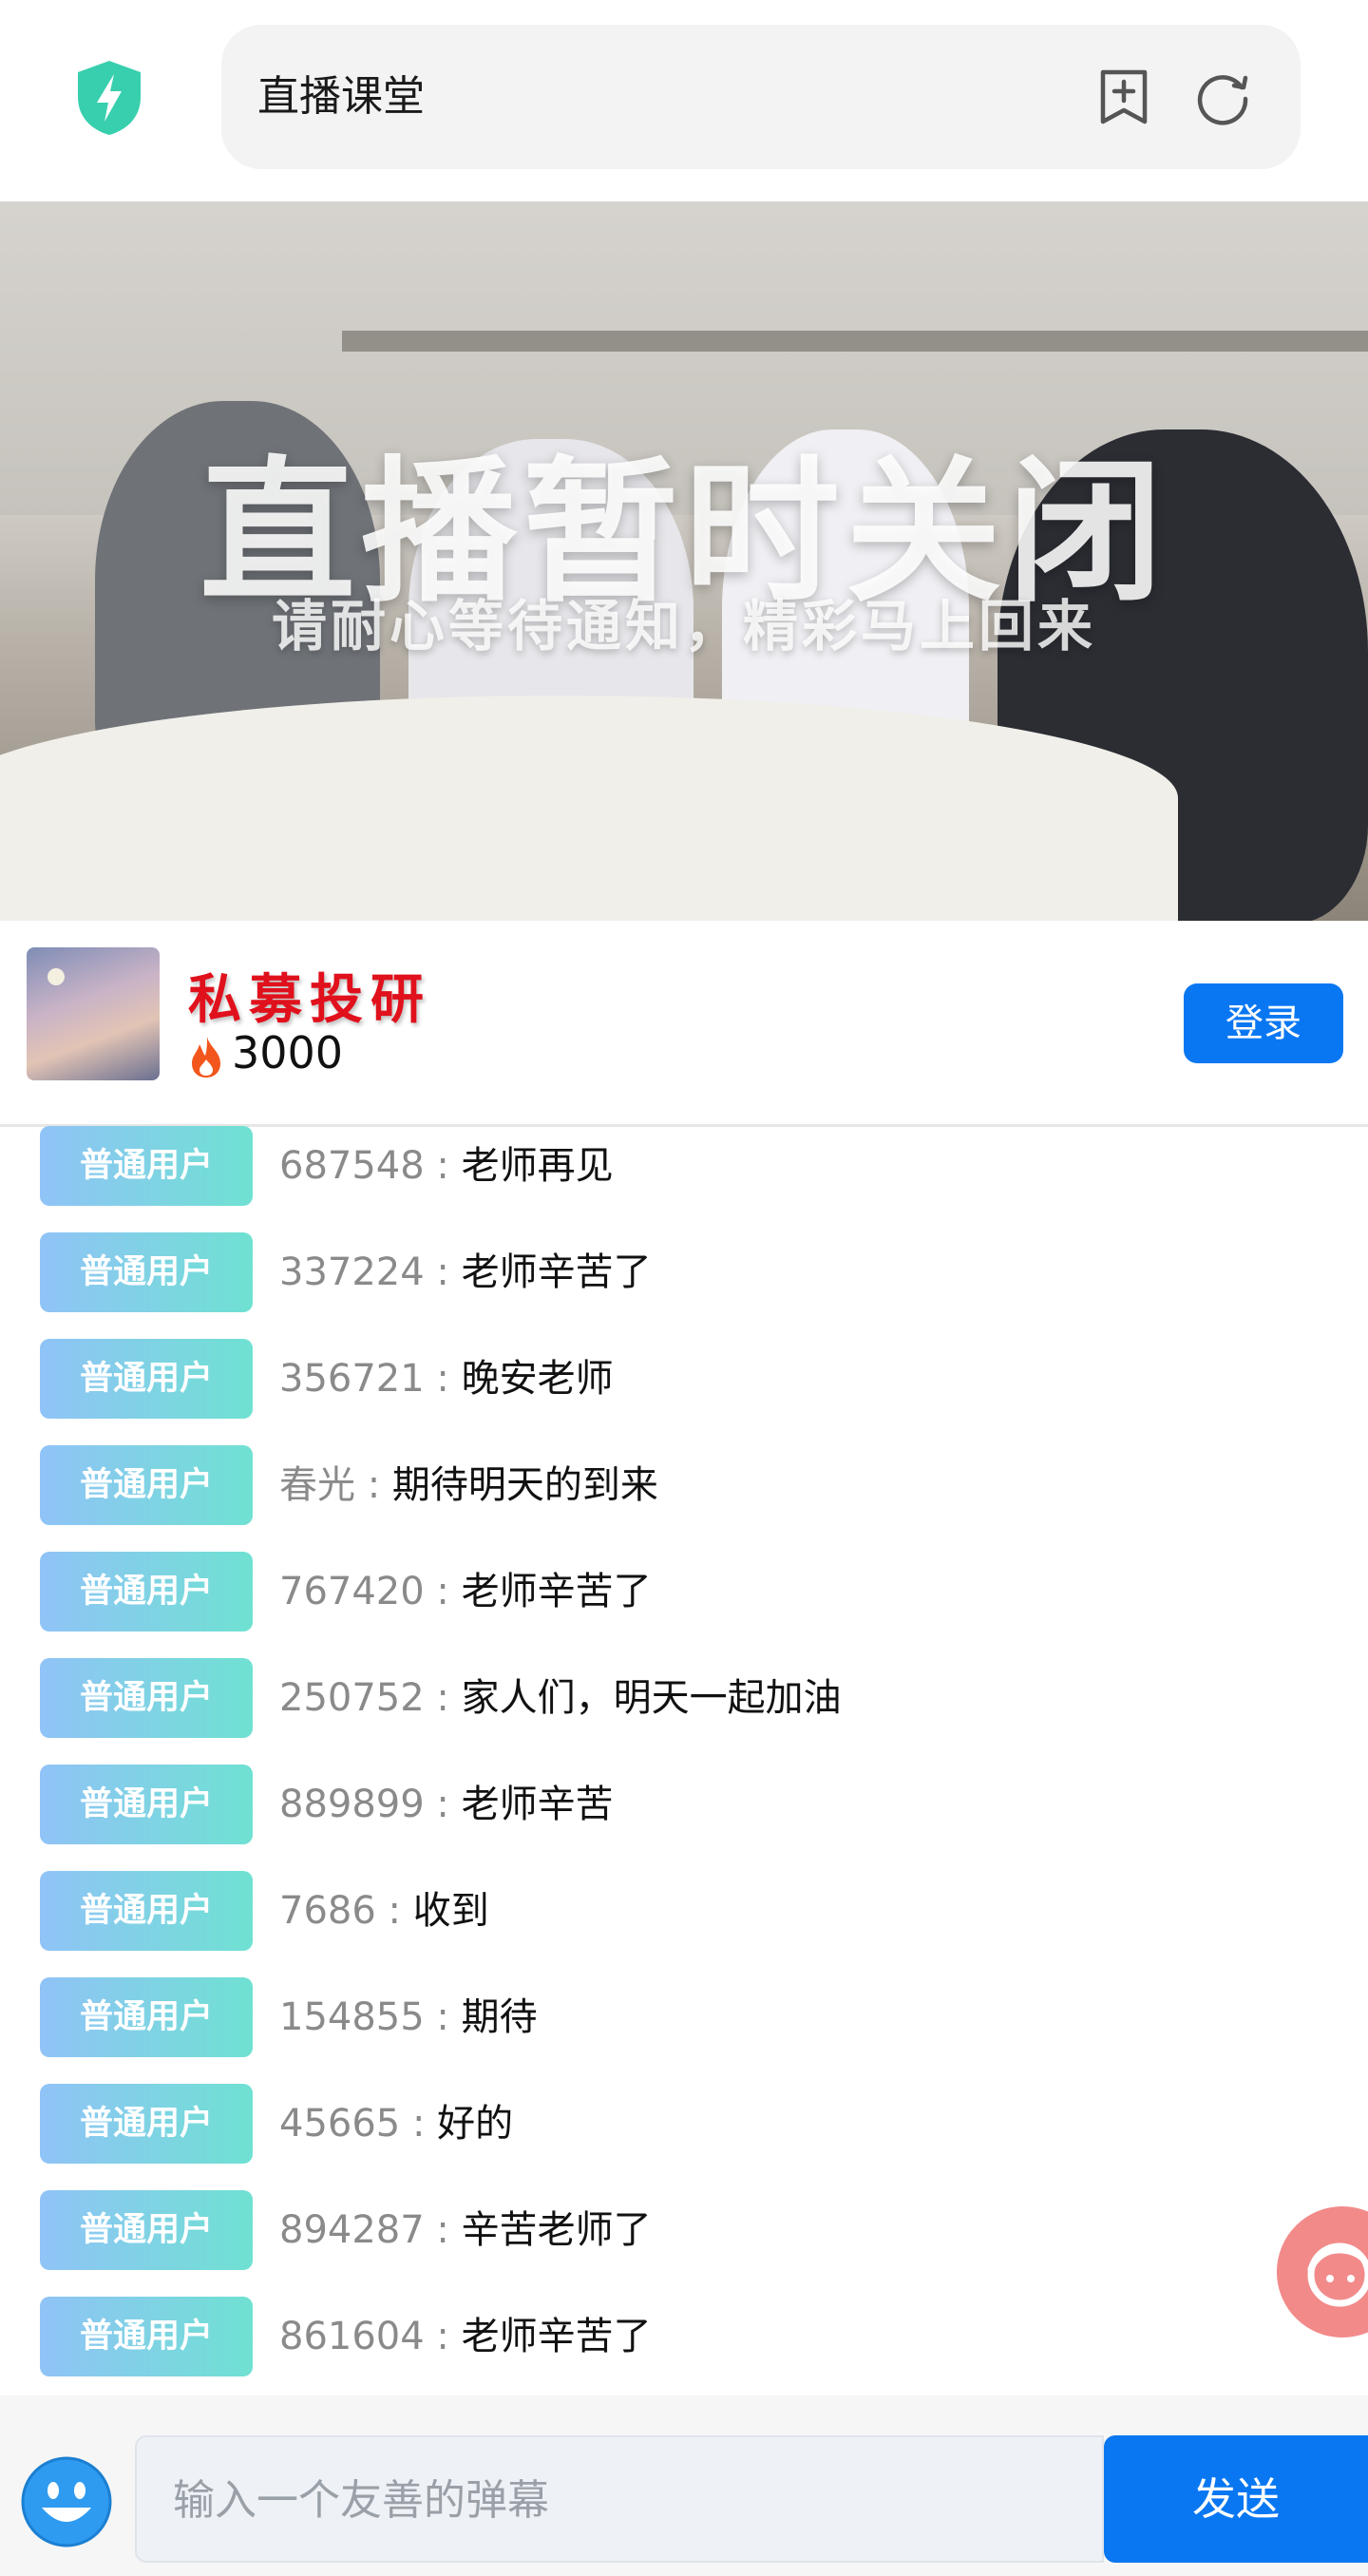 This screenshot has height=2576, width=1368. What do you see at coordinates (684, 1392) in the screenshot?
I see `chat-message-row: 普通用户 356721 : 晚安老师` at bounding box center [684, 1392].